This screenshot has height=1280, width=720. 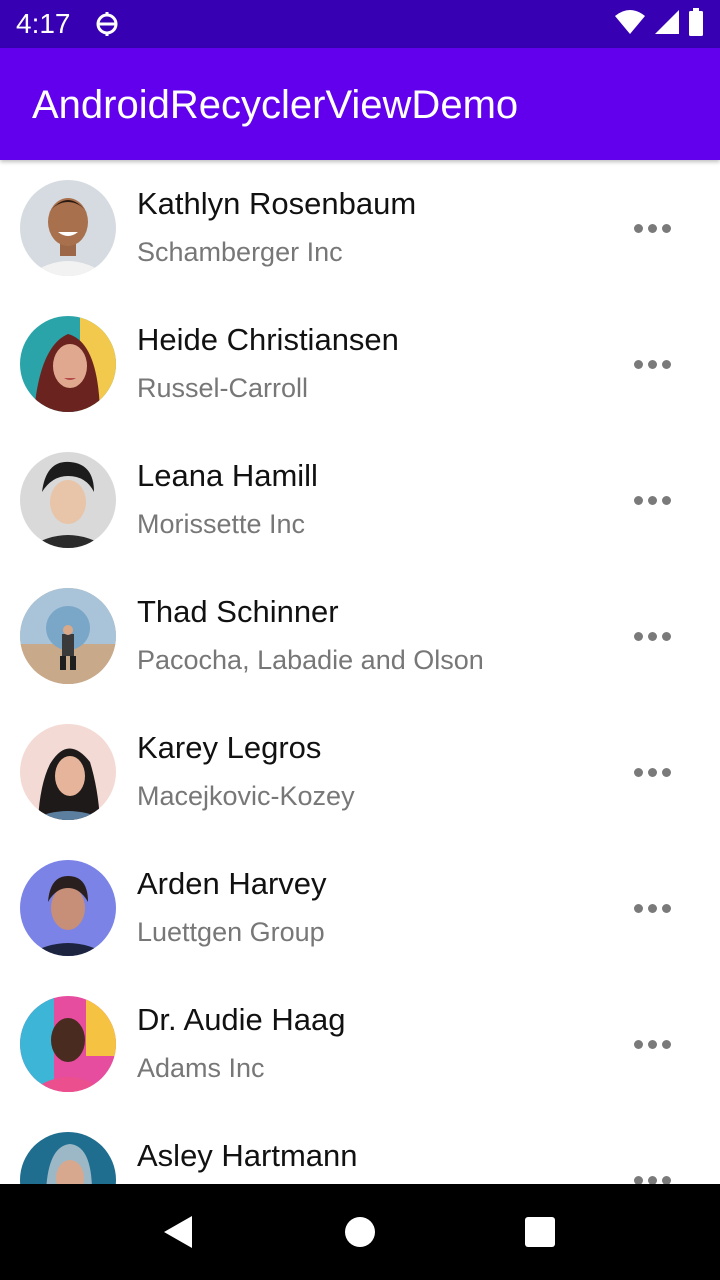 I want to click on contact-name: Leana Hamill, so click(x=227, y=475).